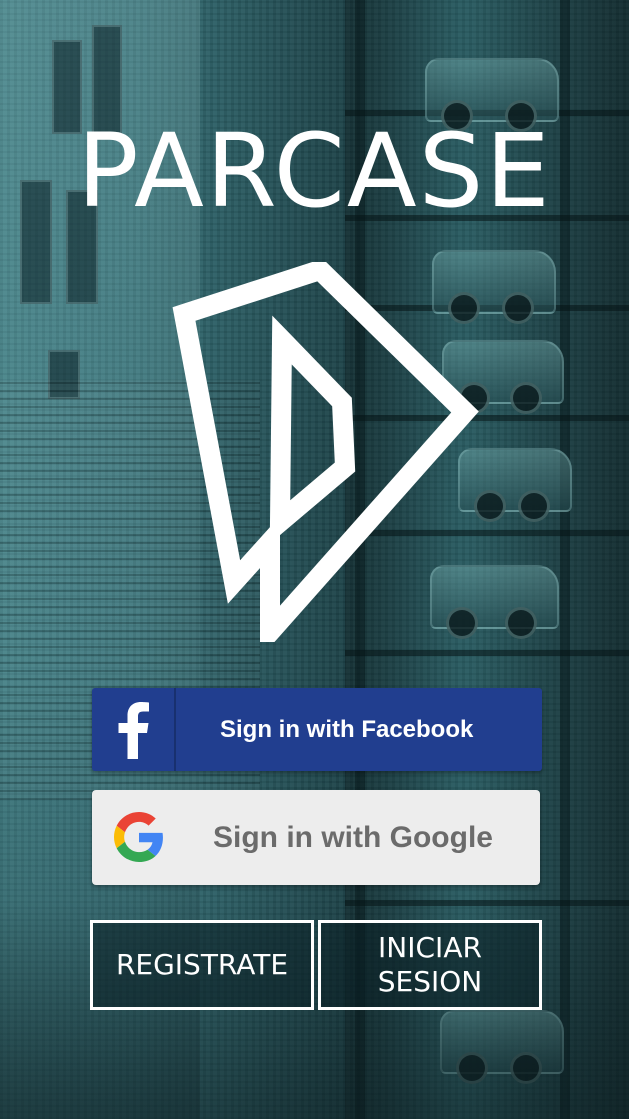 This screenshot has width=629, height=1119. I want to click on login-button: INICIAR SESION, so click(430, 965).